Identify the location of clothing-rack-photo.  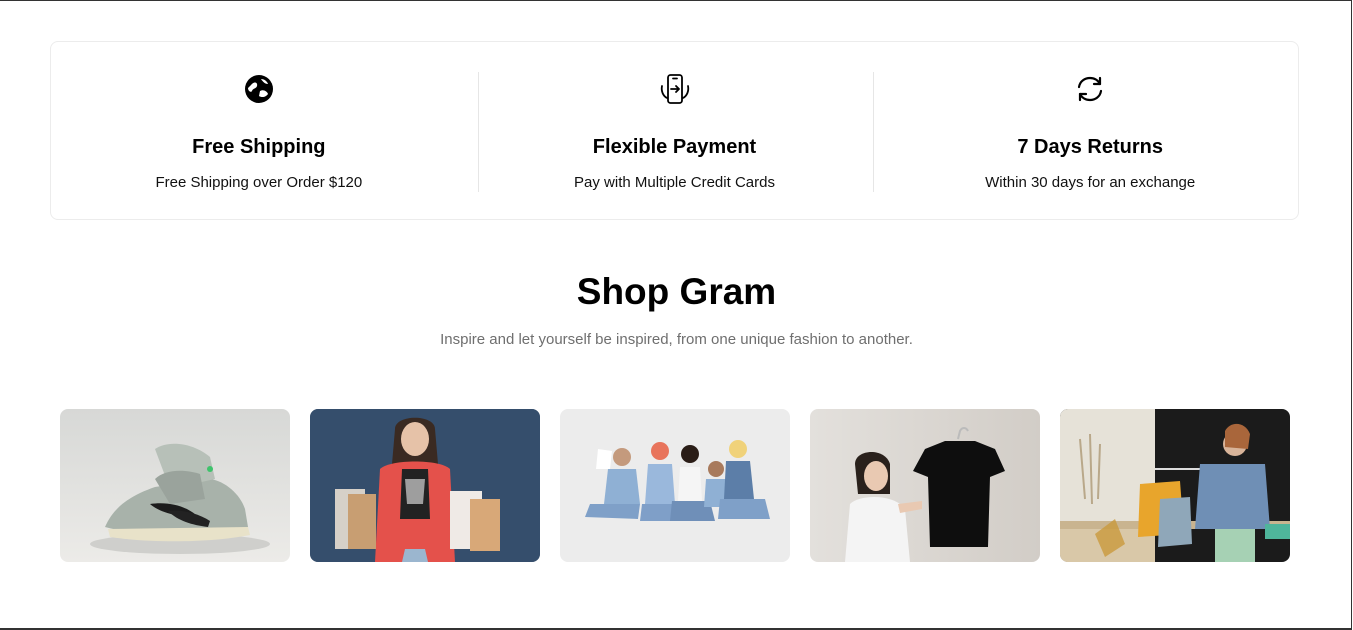
(1175, 485).